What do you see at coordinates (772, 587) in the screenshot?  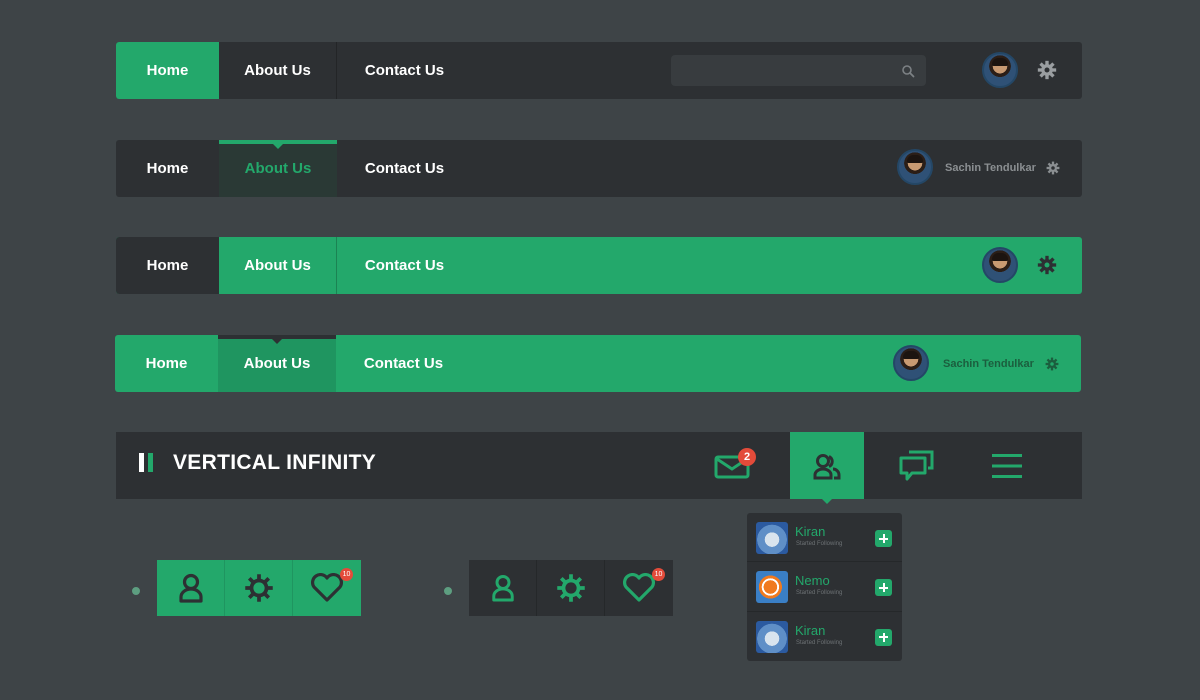 I see `fish-avatar` at bounding box center [772, 587].